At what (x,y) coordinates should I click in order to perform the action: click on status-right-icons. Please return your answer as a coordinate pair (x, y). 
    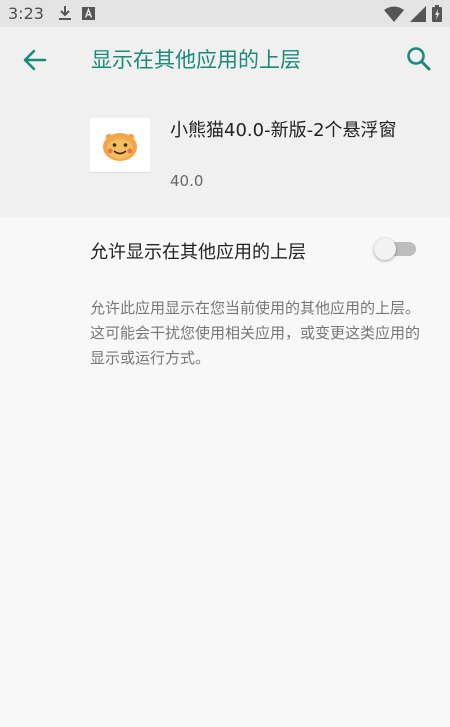
    Looking at the image, I should click on (413, 13).